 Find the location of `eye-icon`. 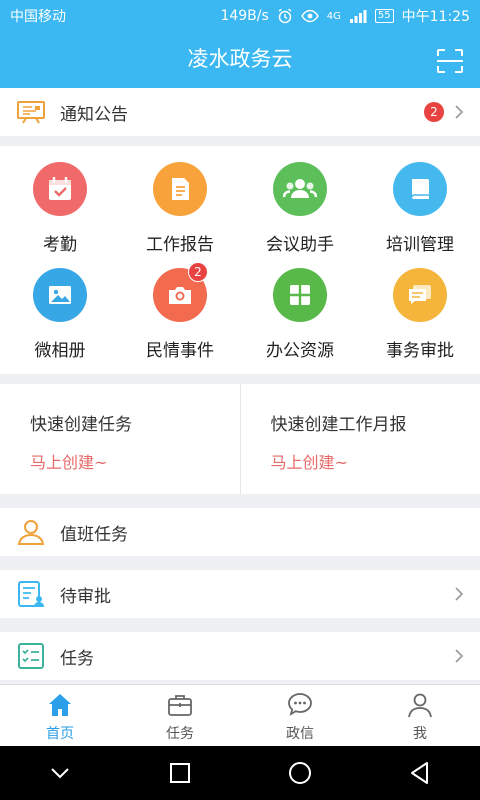

eye-icon is located at coordinates (309, 16).